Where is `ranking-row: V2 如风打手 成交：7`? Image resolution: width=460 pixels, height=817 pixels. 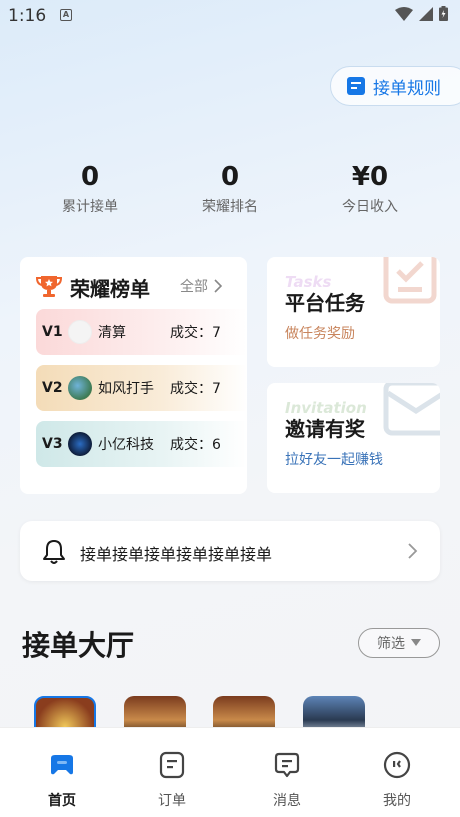 ranking-row: V2 如风打手 成交：7 is located at coordinates (141, 388).